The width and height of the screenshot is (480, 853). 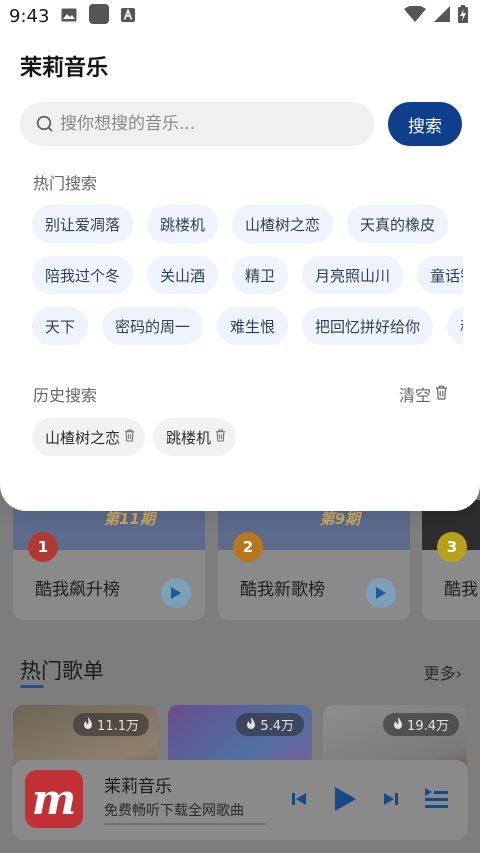 What do you see at coordinates (64, 68) in the screenshot?
I see `app-title: 茉莉音乐` at bounding box center [64, 68].